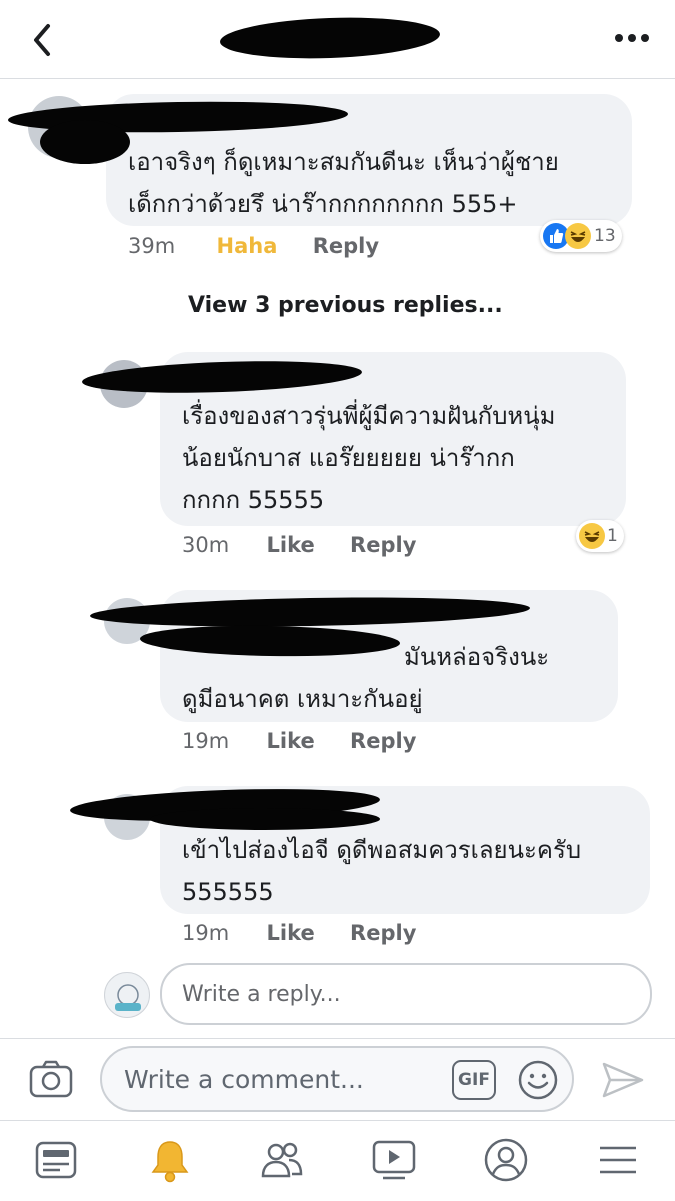 The height and width of the screenshot is (1201, 675). I want to click on tab-notifications, so click(170, 1160).